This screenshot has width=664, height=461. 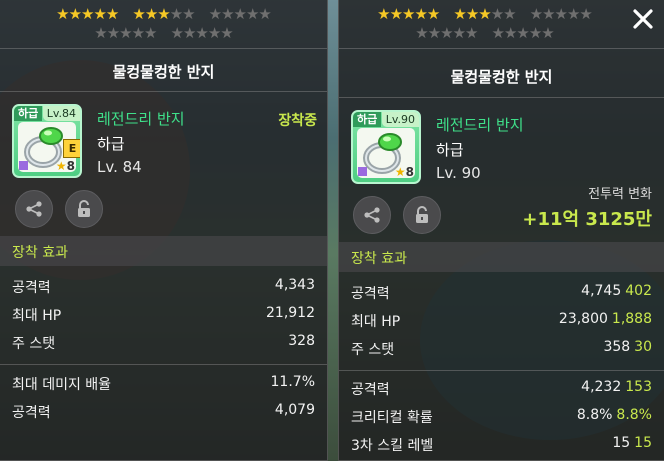 What do you see at coordinates (643, 19) in the screenshot?
I see `close-icon` at bounding box center [643, 19].